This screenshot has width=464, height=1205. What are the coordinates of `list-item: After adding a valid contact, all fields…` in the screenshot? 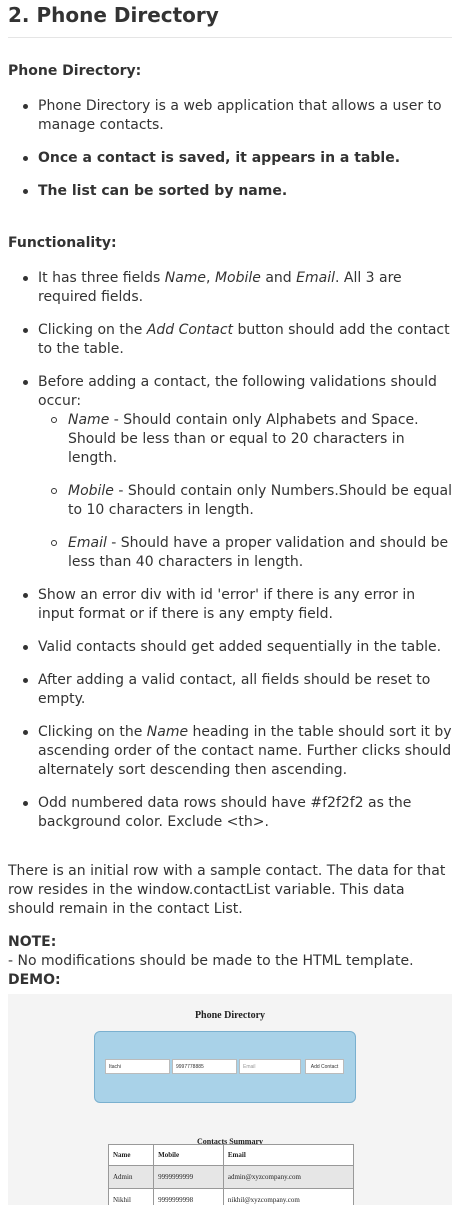 It's located at (237, 690).